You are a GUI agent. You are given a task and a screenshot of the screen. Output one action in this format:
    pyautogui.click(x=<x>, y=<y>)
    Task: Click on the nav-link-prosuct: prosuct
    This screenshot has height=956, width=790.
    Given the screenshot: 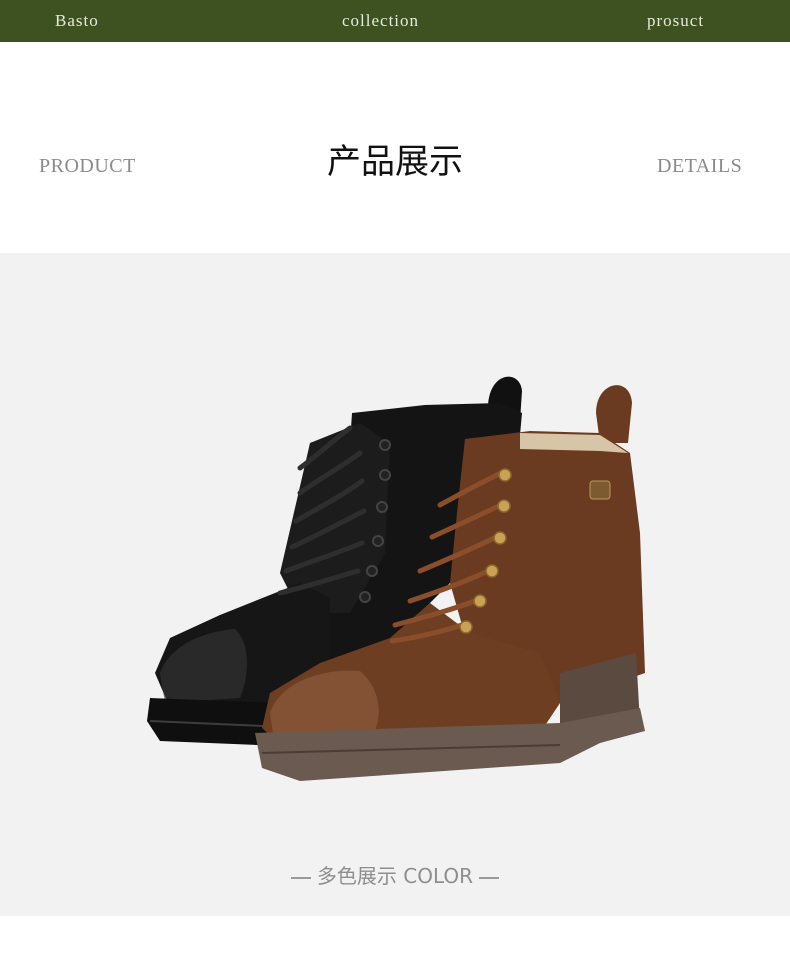 What is the action you would take?
    pyautogui.click(x=675, y=21)
    